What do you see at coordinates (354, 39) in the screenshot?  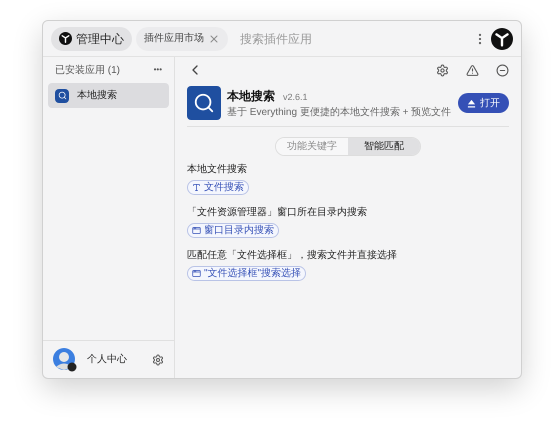 I see `search-field: 搜索插件应用` at bounding box center [354, 39].